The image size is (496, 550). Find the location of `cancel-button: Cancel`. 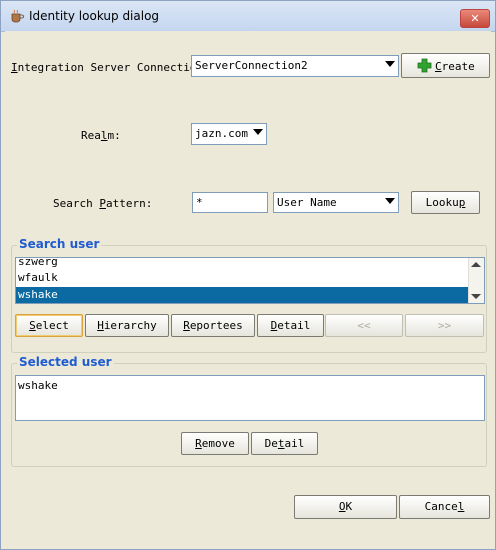

cancel-button: Cancel is located at coordinates (444, 507).